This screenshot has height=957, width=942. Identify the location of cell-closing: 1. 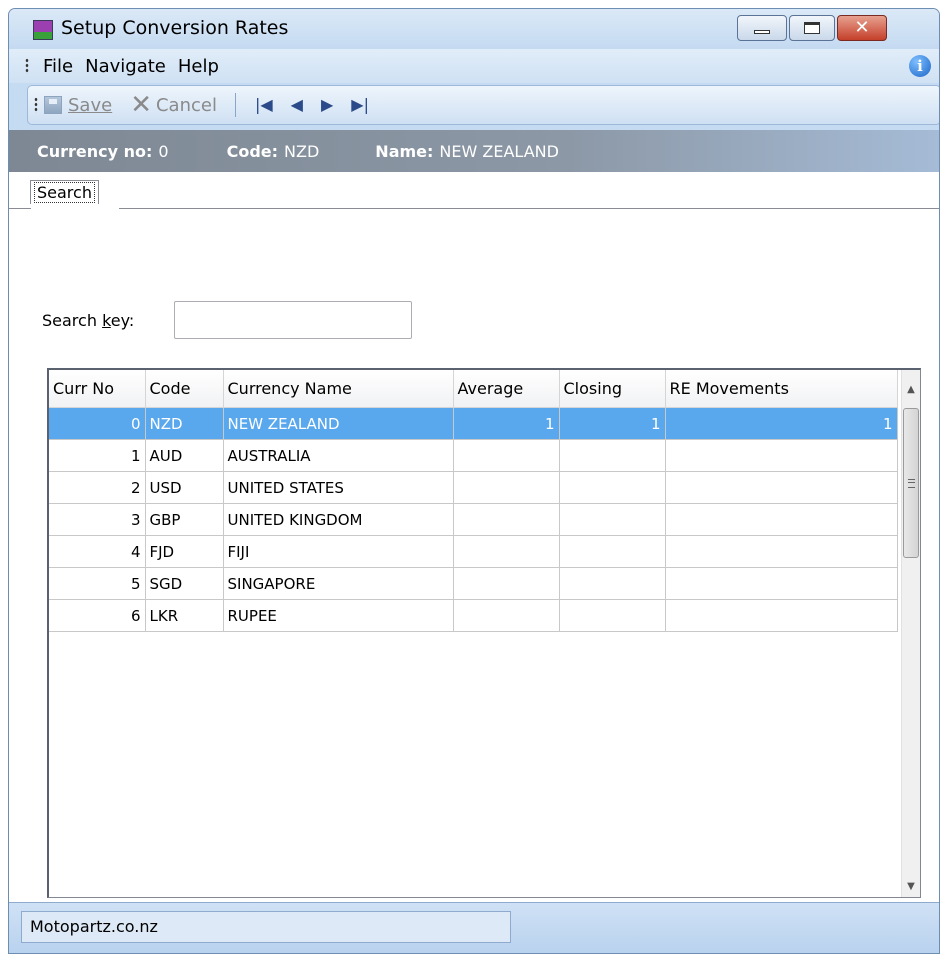
(612, 423).